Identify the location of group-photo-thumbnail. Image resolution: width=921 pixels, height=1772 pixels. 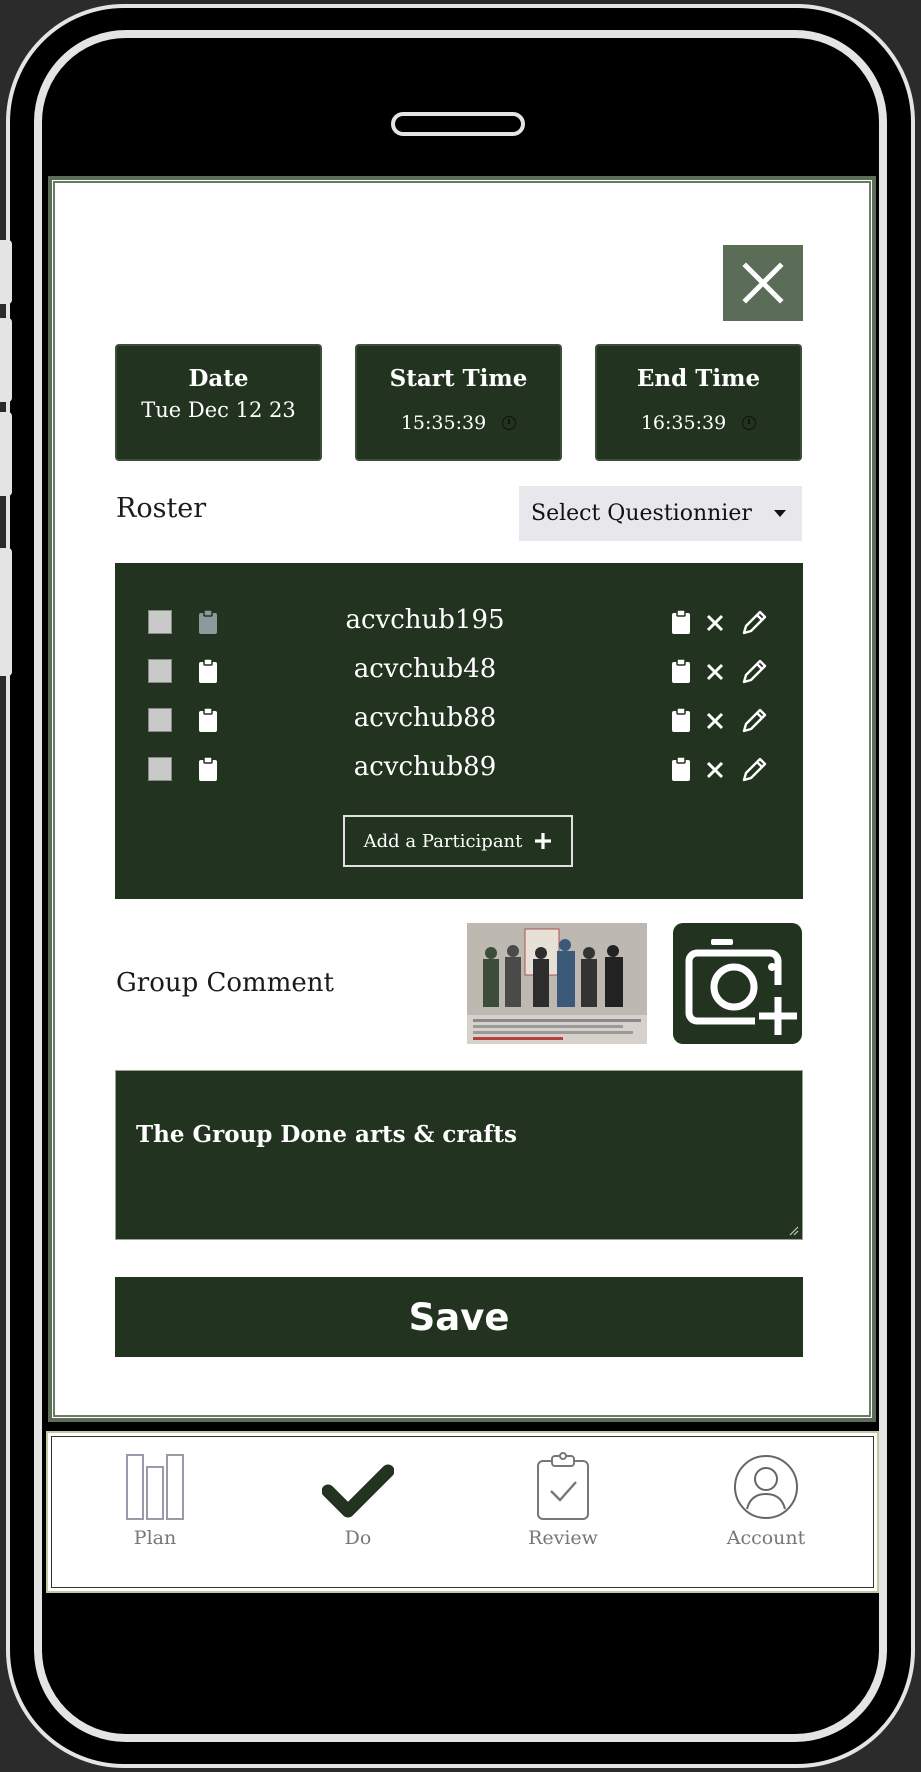
(557, 983).